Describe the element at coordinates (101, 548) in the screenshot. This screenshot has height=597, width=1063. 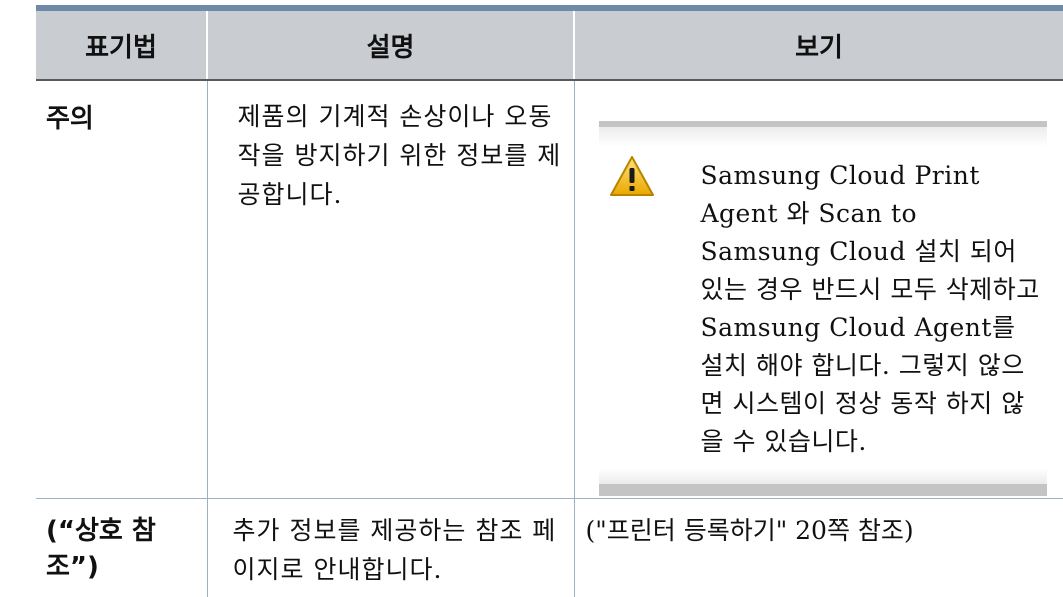
I see `term-cross-reference: (“상호 참조”)` at that location.